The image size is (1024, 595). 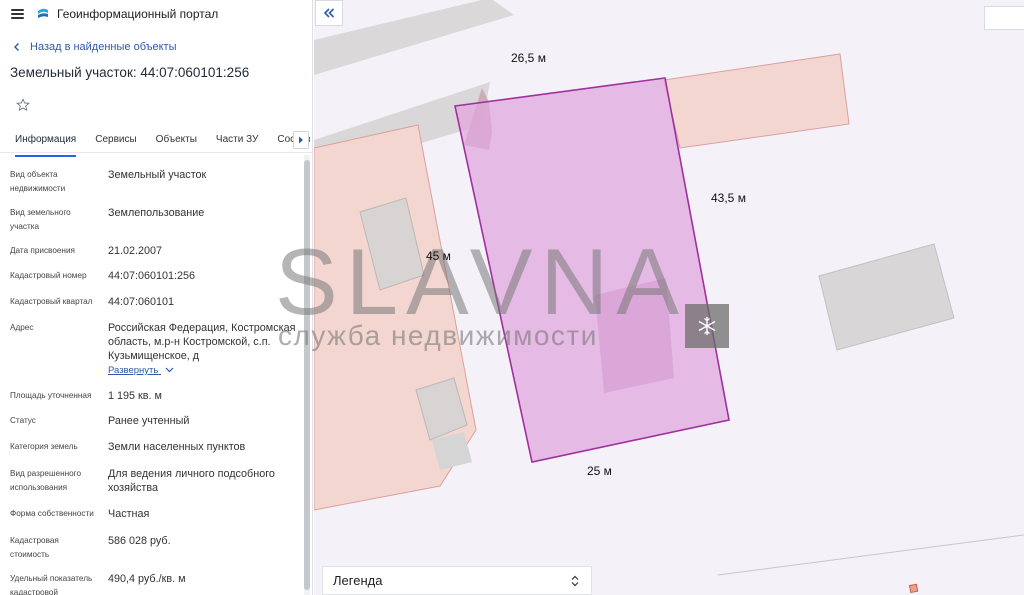 What do you see at coordinates (46, 480) in the screenshot?
I see `prop-key: Вид разрешенного использования` at bounding box center [46, 480].